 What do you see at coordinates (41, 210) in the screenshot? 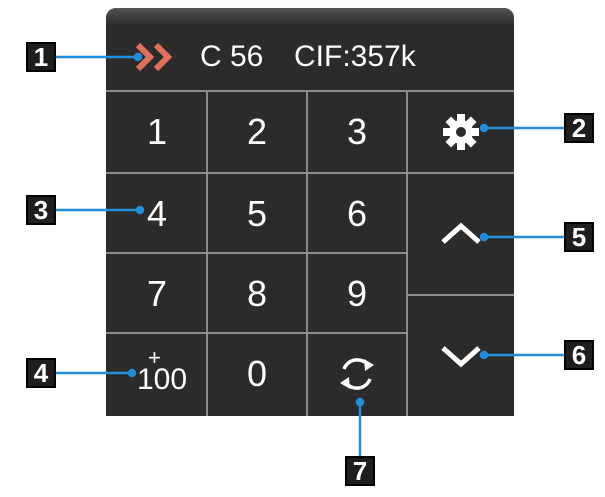
I see `callout-3: 3` at bounding box center [41, 210].